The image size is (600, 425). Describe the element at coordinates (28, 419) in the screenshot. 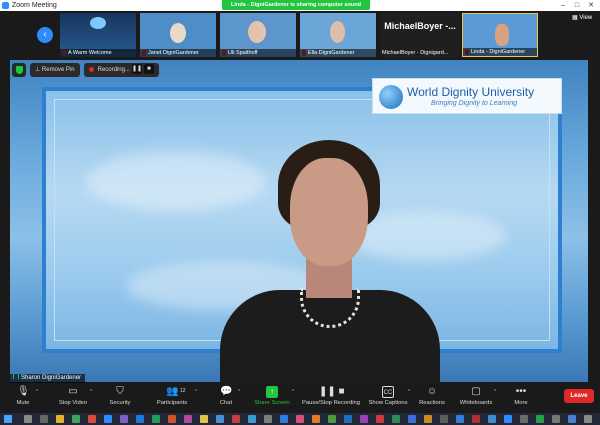

I see `search-icon` at that location.